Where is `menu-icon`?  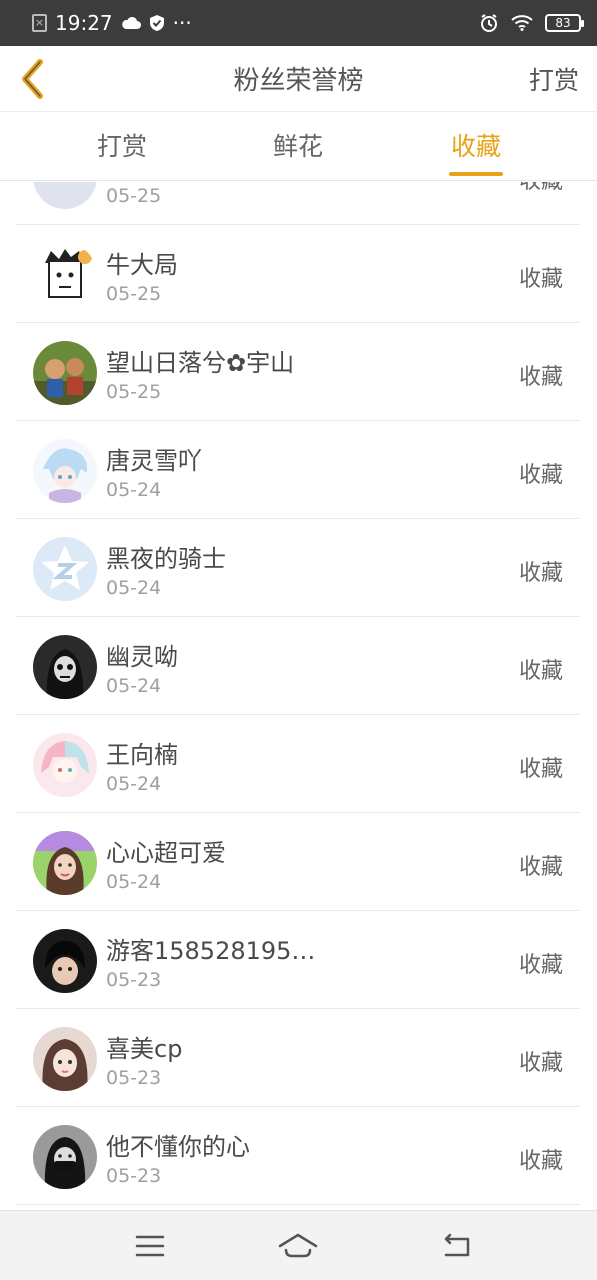 menu-icon is located at coordinates (150, 1246).